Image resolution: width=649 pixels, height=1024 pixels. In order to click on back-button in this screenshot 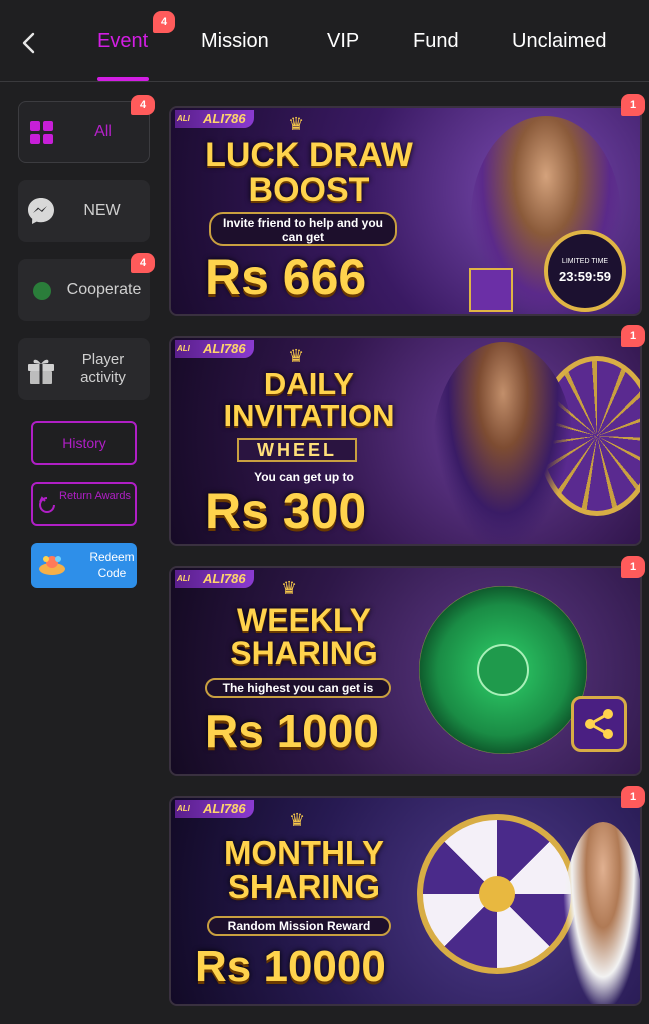, I will do `click(29, 43)`.